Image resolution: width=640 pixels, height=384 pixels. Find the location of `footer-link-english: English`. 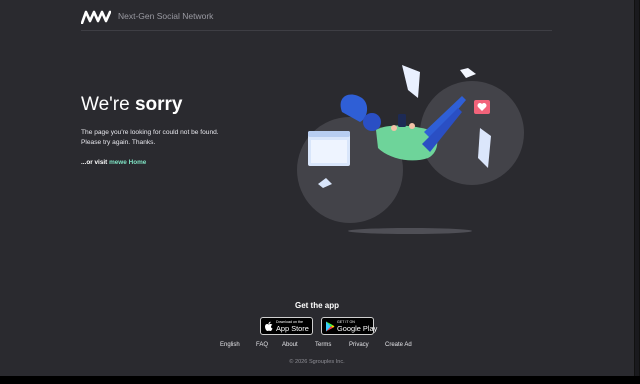

footer-link-english: English is located at coordinates (230, 345).